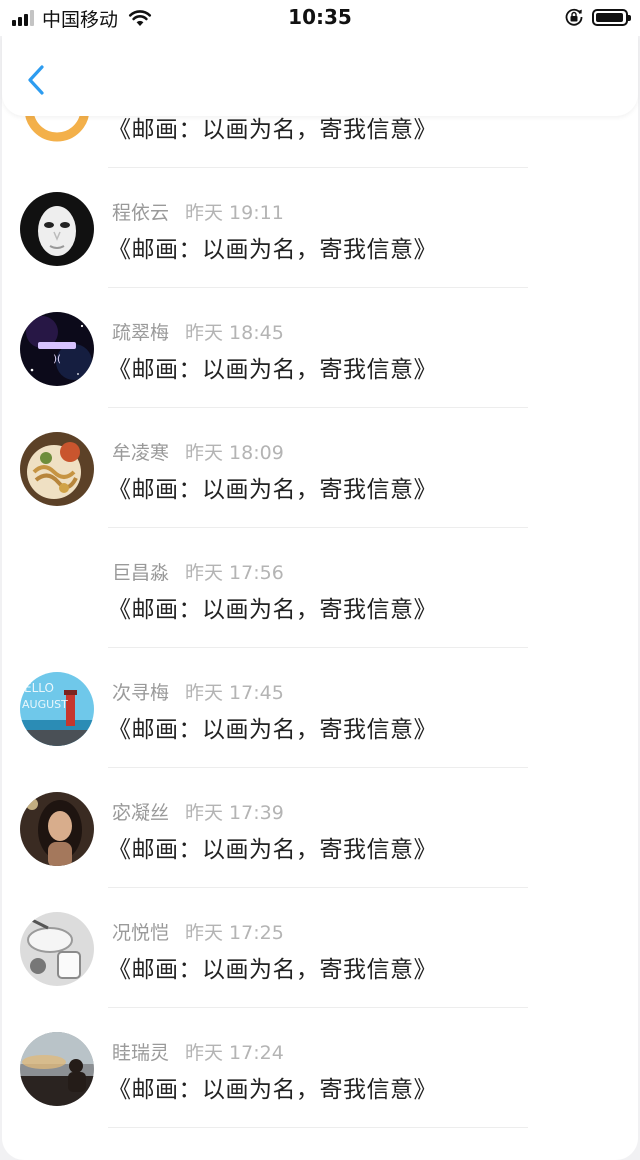 This screenshot has width=640, height=1160. I want to click on sender-name: 巨昌淼, so click(141, 573).